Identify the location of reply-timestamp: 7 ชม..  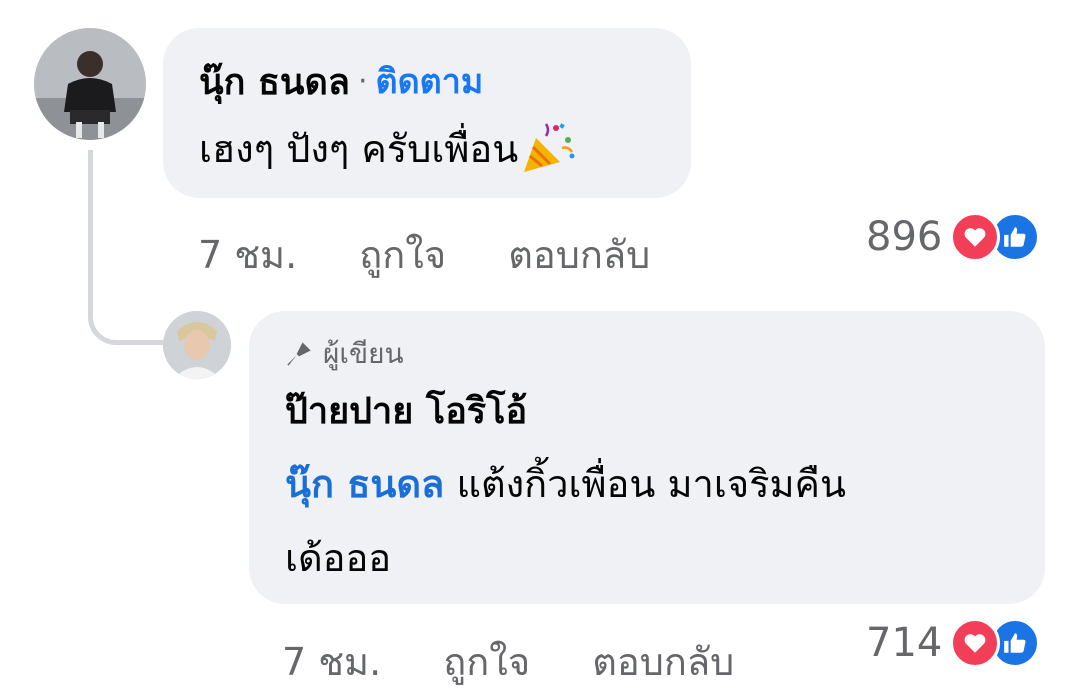
(331, 662).